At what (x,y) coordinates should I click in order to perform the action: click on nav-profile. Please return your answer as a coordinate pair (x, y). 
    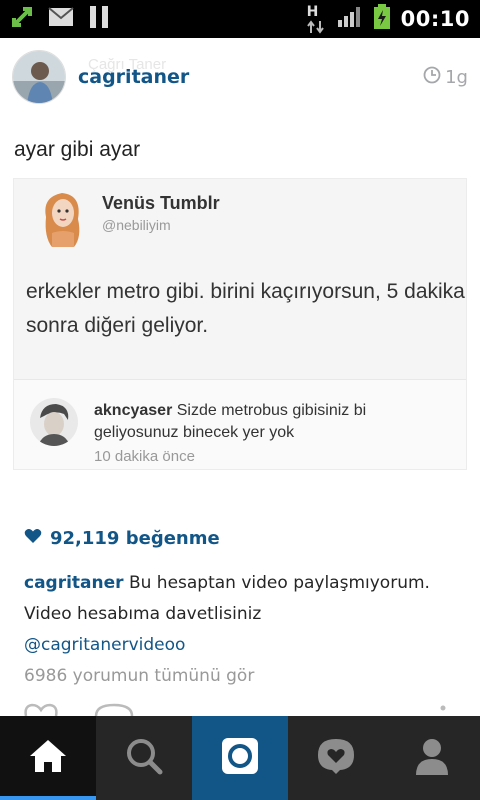
    Looking at the image, I should click on (432, 758).